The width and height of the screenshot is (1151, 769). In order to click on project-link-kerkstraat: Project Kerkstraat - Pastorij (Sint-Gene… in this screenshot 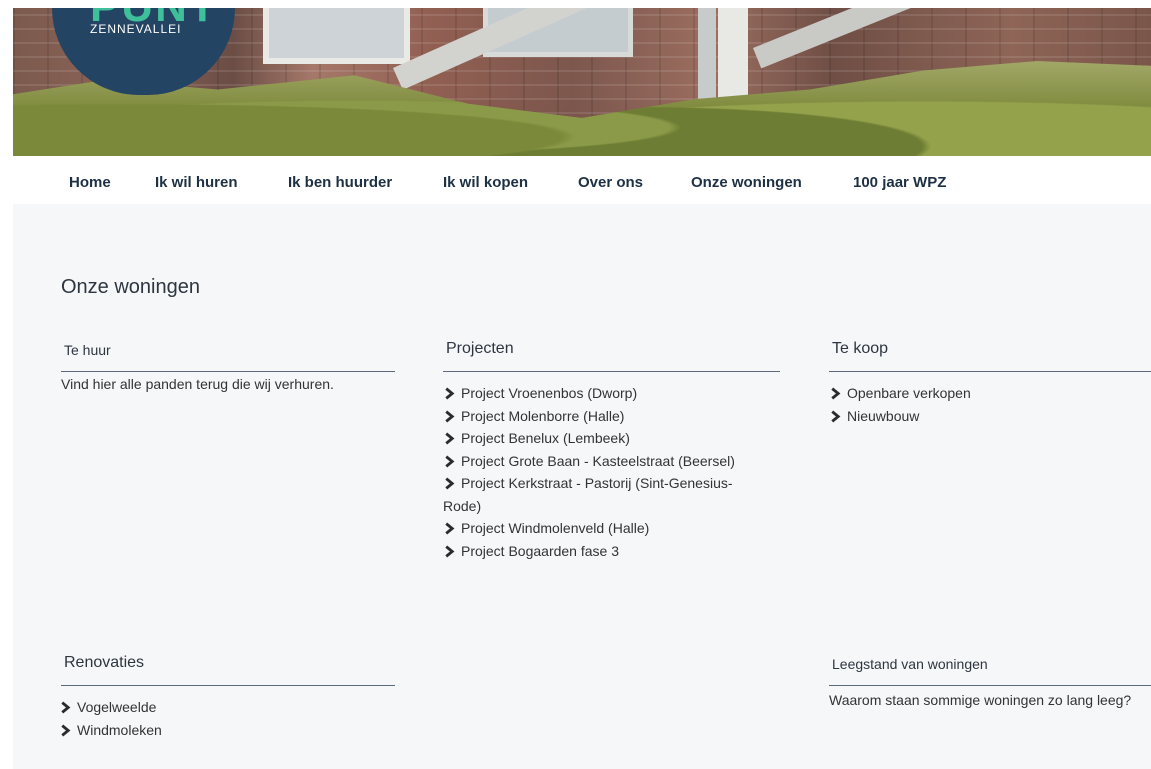, I will do `click(588, 494)`.